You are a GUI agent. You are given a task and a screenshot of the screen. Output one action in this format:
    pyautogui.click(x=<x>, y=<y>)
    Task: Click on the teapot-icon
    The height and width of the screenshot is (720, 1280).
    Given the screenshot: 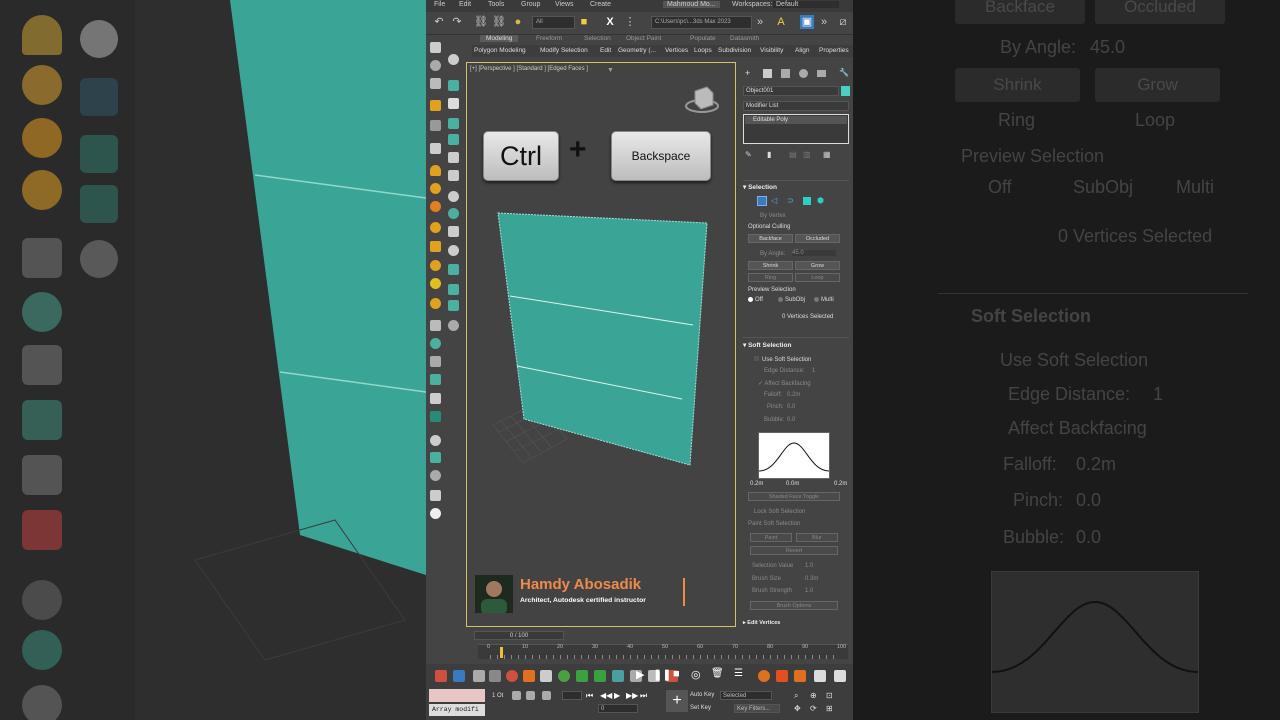 What is the action you would take?
    pyautogui.click(x=453, y=325)
    